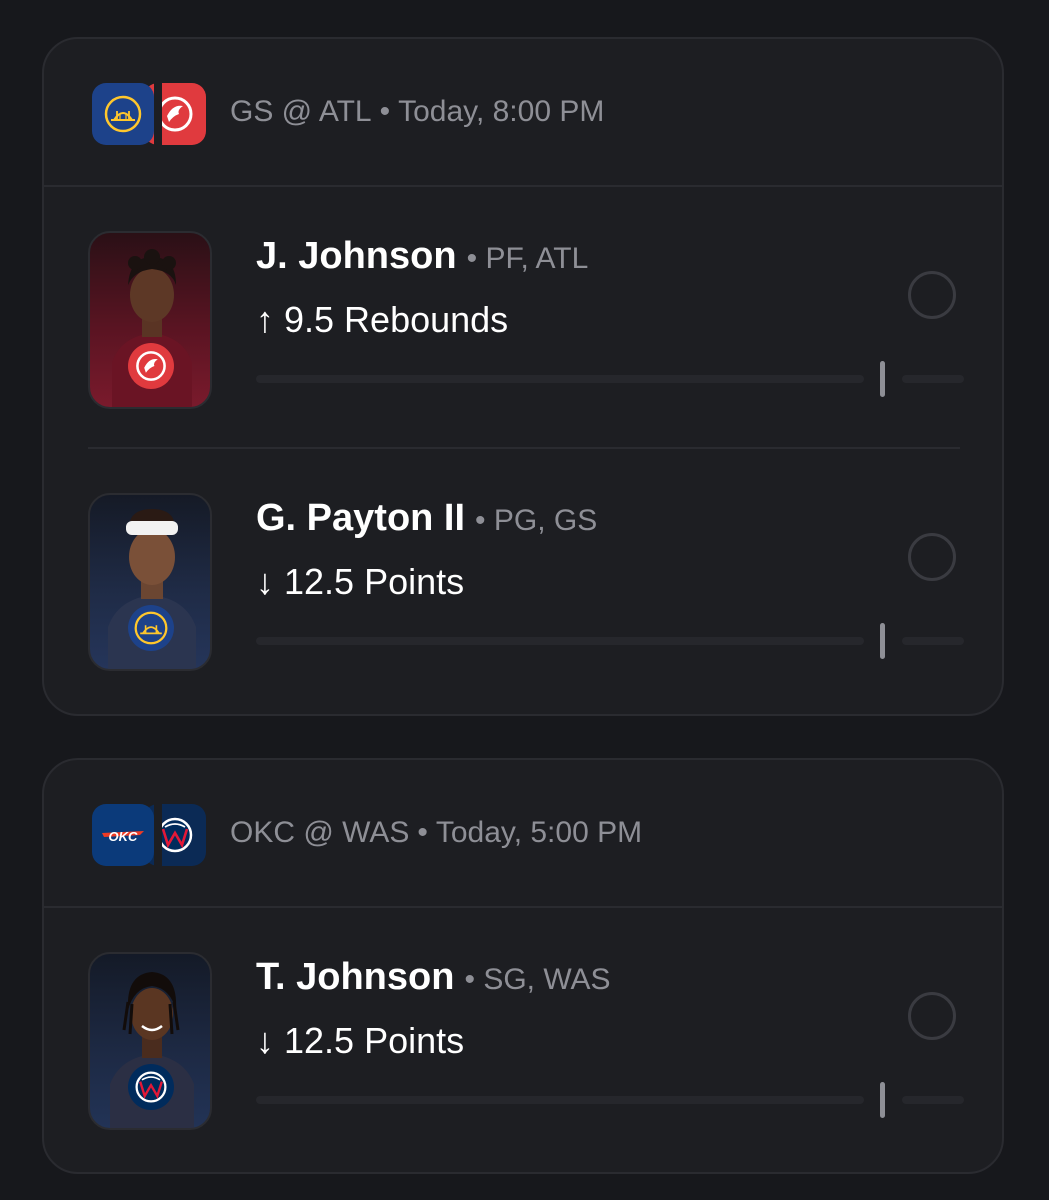 This screenshot has height=1200, width=1049. I want to click on game-info: GS @ ATL • Today, 8:00 PM, so click(417, 112).